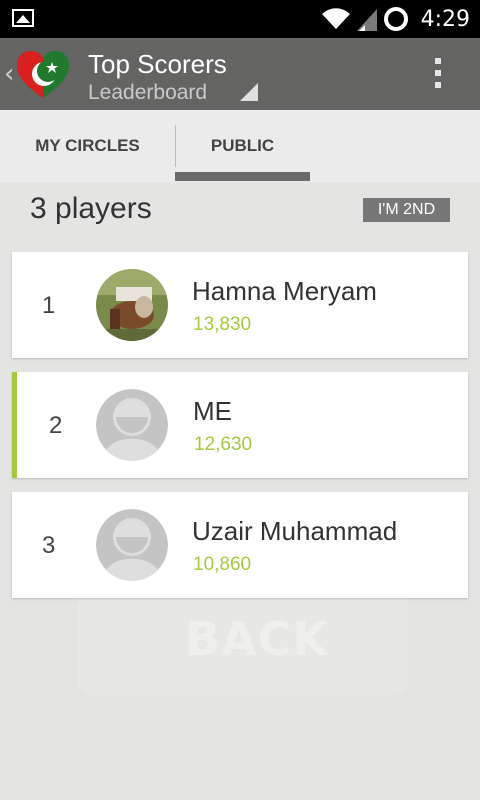 This screenshot has height=800, width=480. Describe the element at coordinates (212, 411) in the screenshot. I see `player-name: ME` at that location.